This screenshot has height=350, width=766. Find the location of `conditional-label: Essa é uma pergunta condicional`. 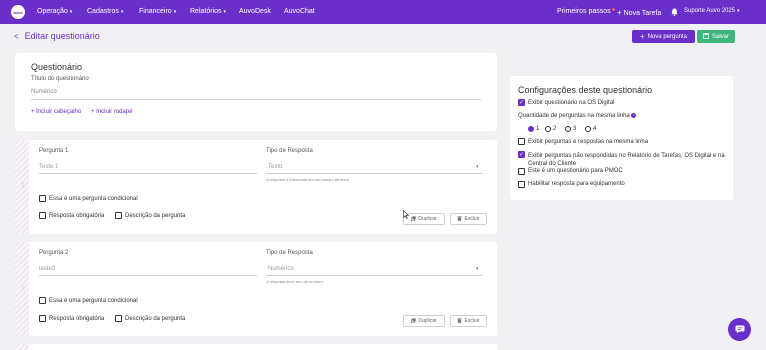

conditional-label: Essa é uma pergunta condicional is located at coordinates (93, 301).